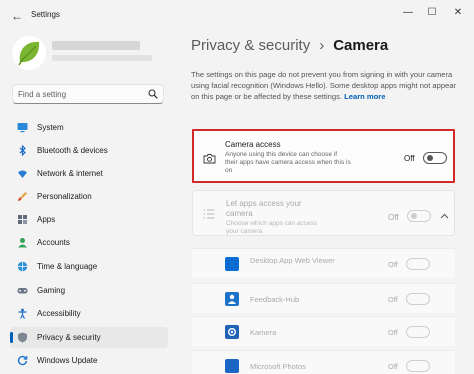 The image size is (474, 374). Describe the element at coordinates (419, 216) in the screenshot. I see `apps-access-toggle` at that location.